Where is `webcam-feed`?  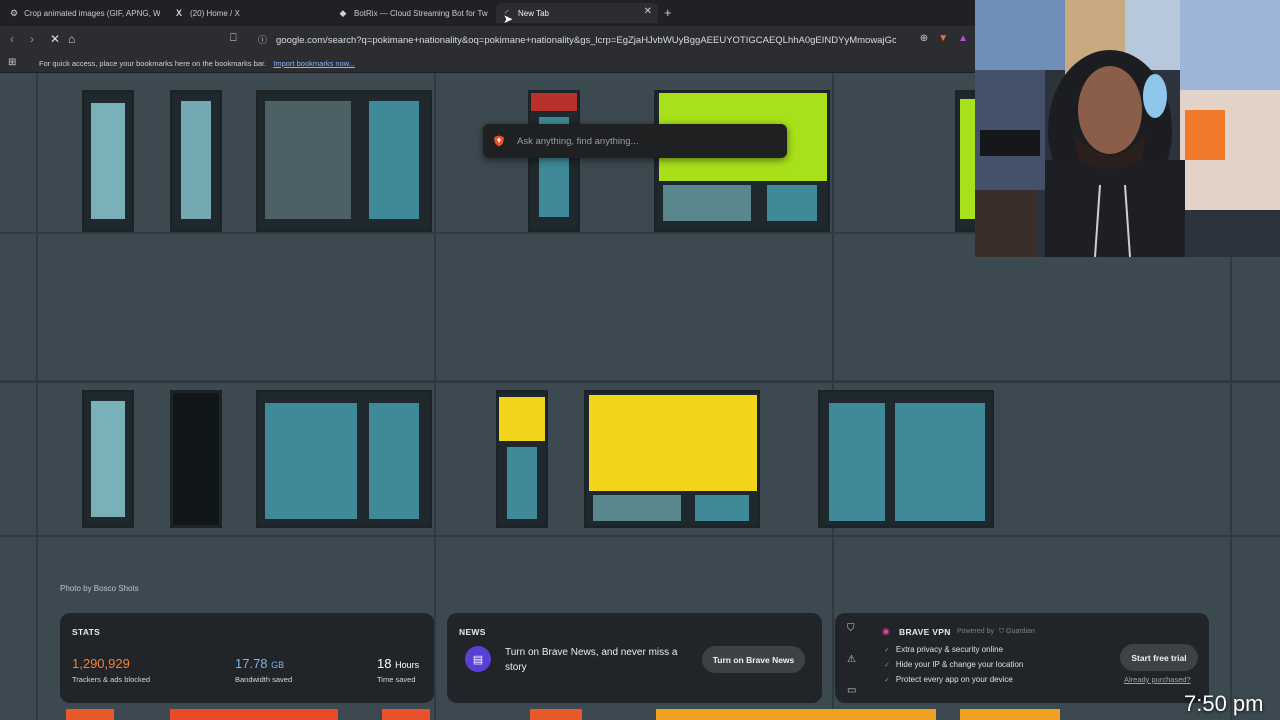 webcam-feed is located at coordinates (1127, 128).